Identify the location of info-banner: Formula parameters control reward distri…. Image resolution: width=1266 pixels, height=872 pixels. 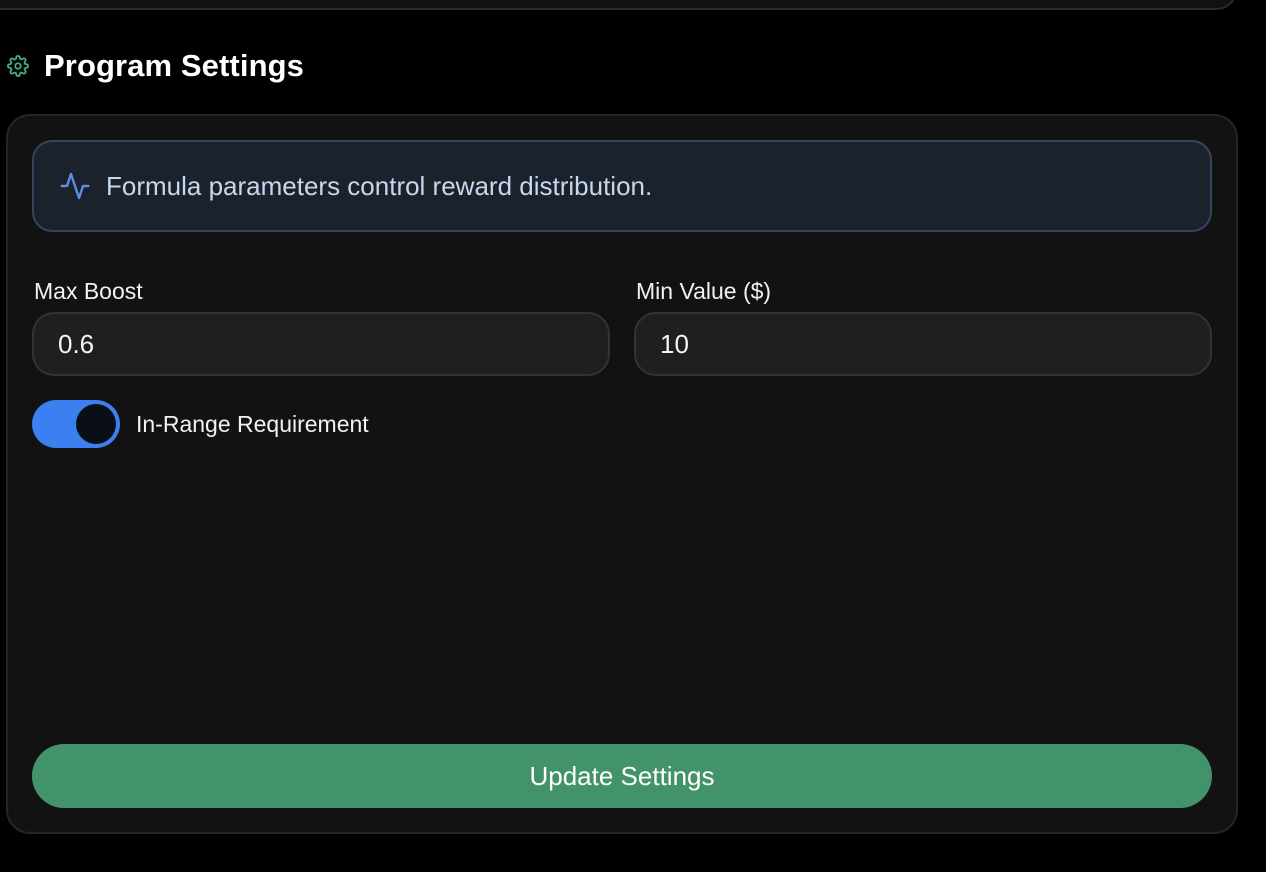
(622, 186).